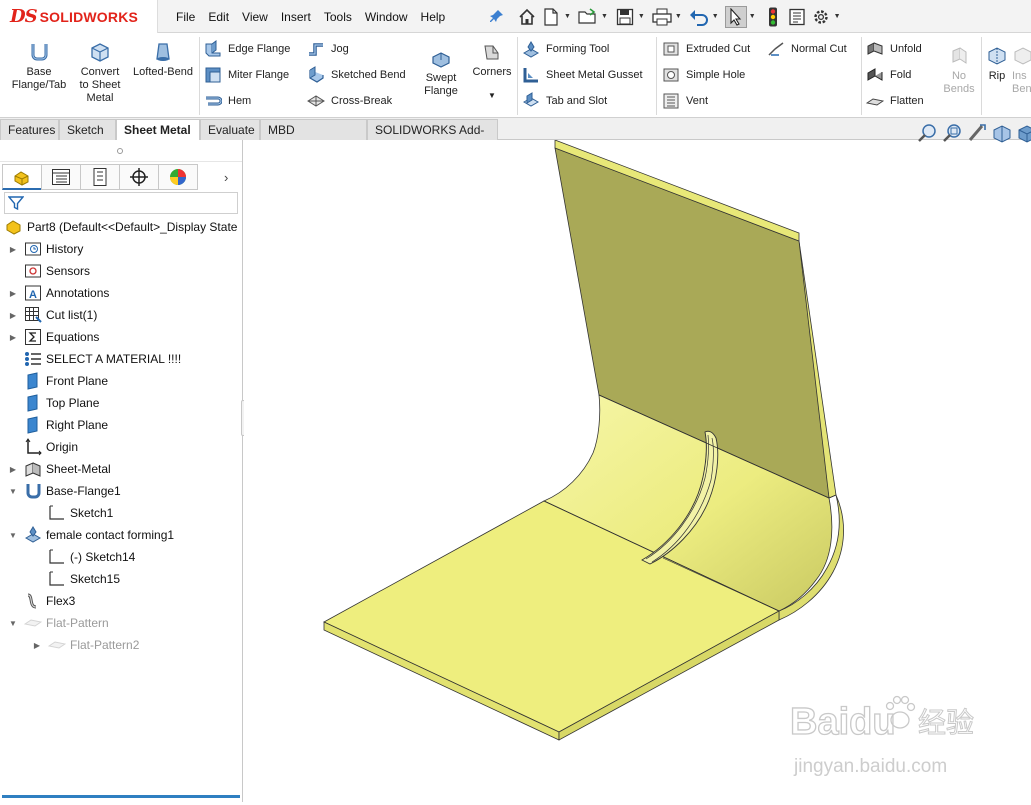  What do you see at coordinates (895, 101) in the screenshot?
I see `flatten-button: Flatten` at bounding box center [895, 101].